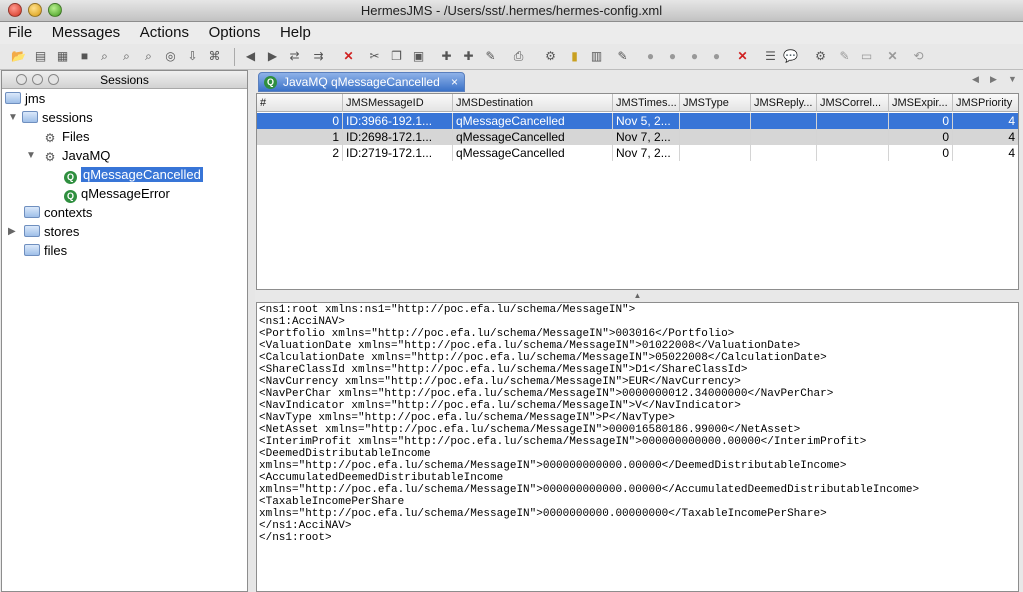 The image size is (1023, 592). Describe the element at coordinates (1012, 79) in the screenshot. I see `tab-list-icon: ▼` at that location.